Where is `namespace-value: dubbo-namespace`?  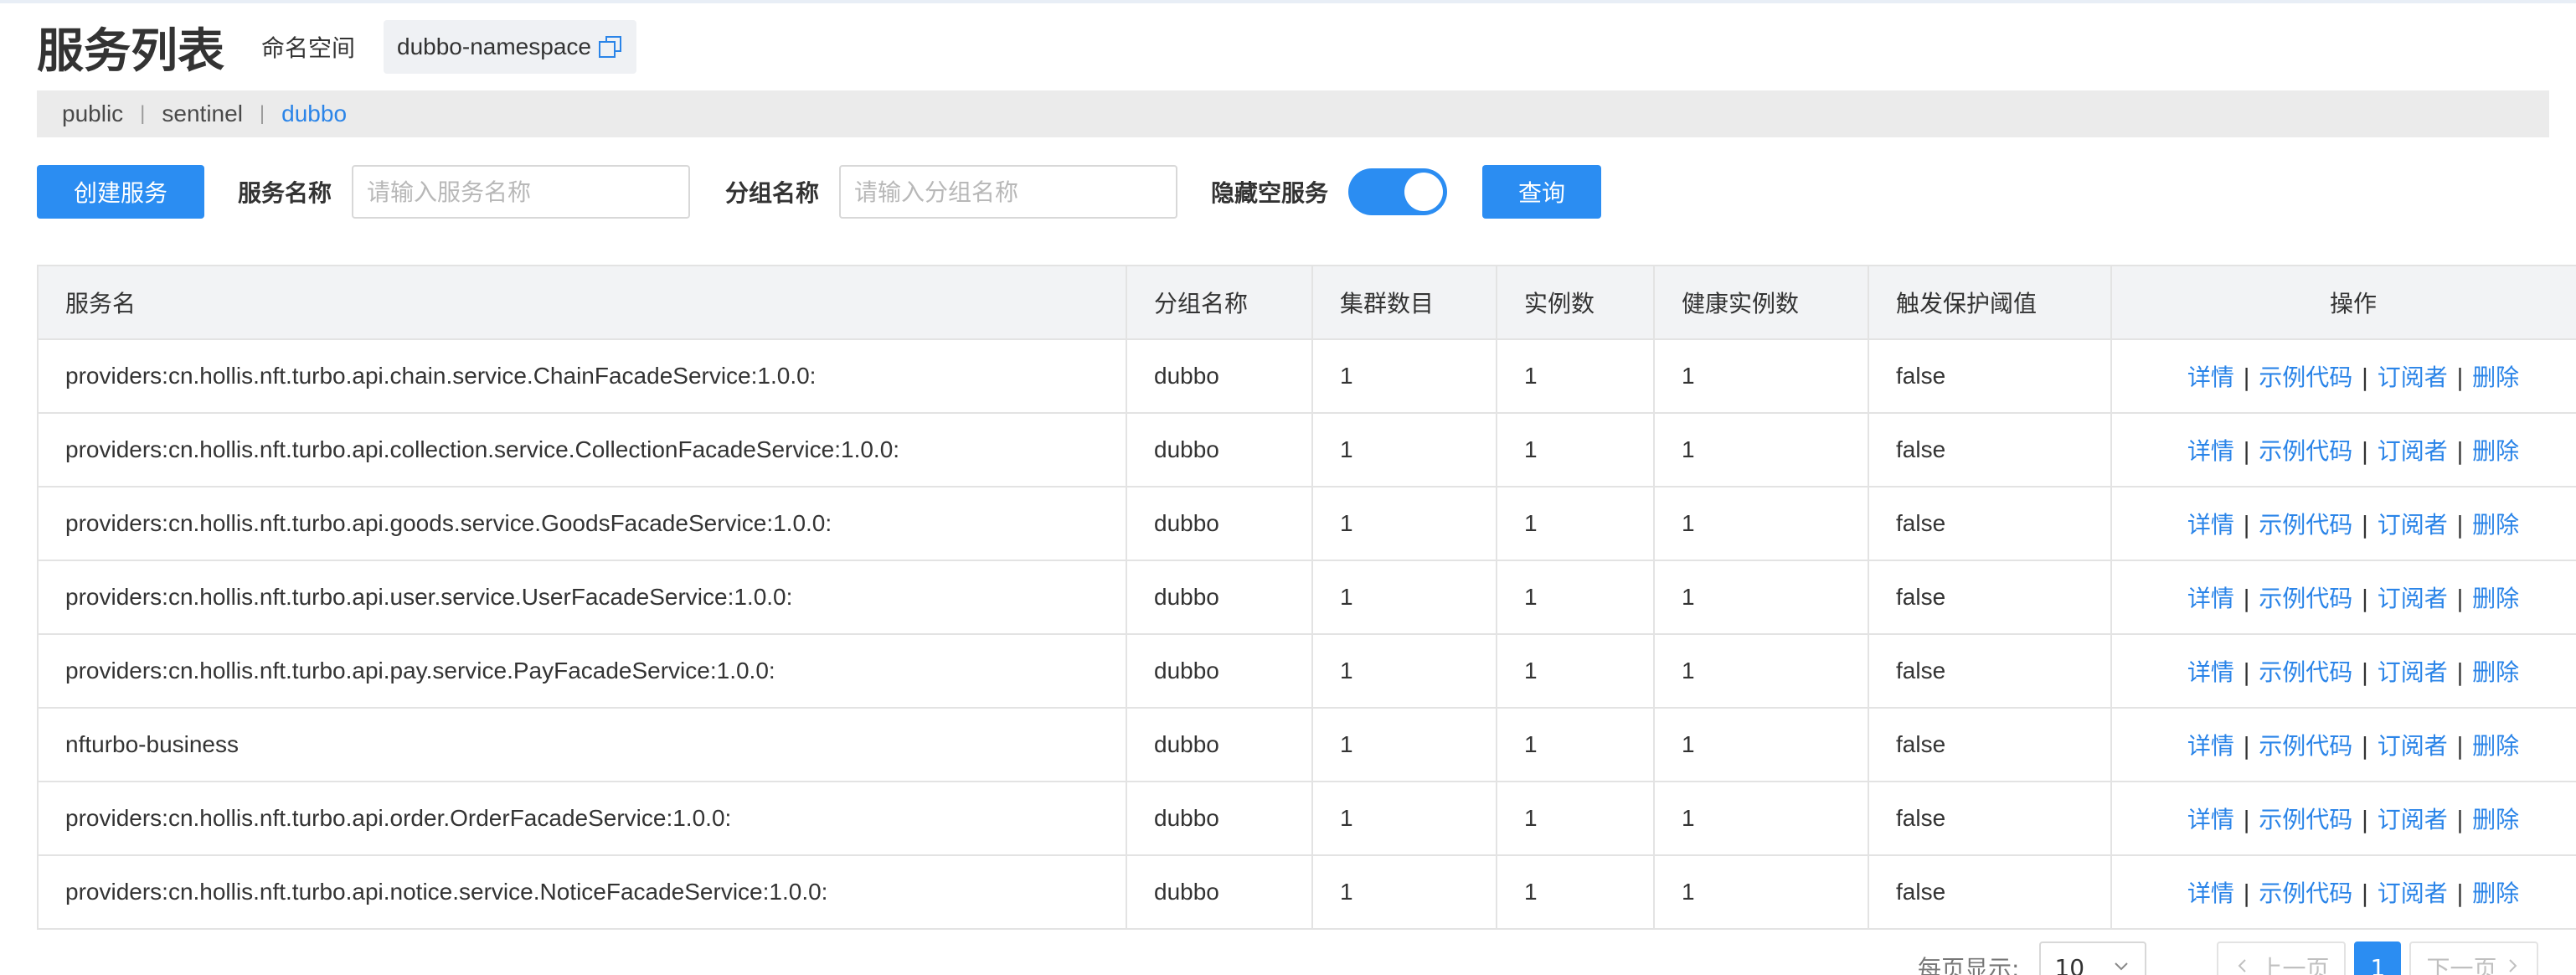 namespace-value: dubbo-namespace is located at coordinates (494, 46).